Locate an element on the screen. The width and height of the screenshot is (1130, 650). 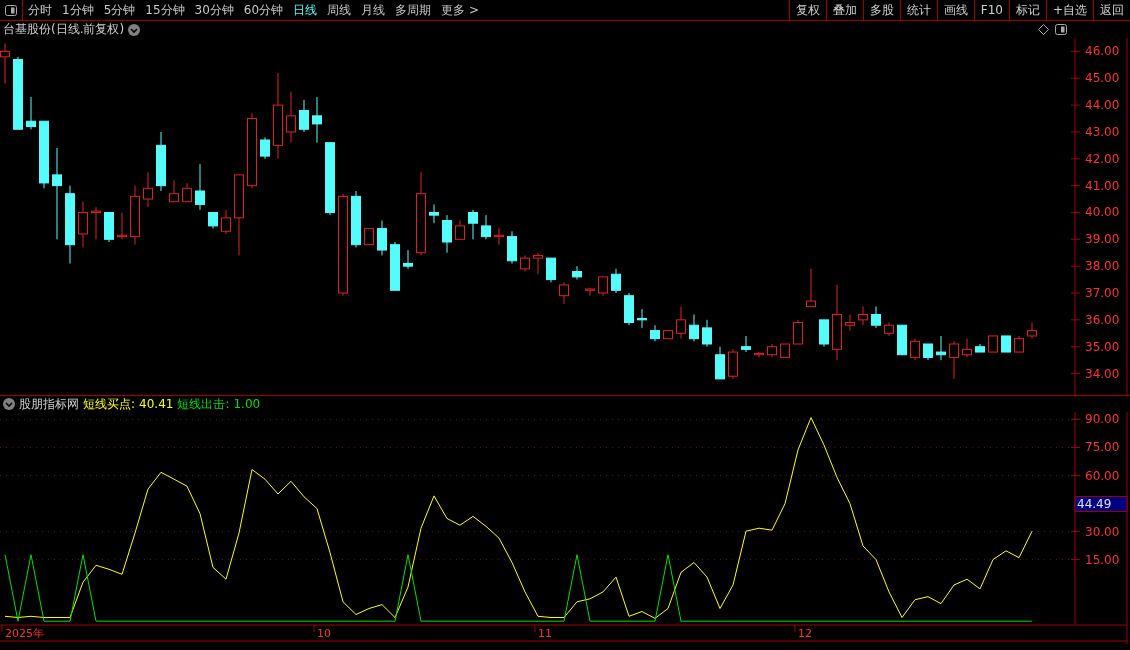
toolbar-button: F10 is located at coordinates (991, 10).